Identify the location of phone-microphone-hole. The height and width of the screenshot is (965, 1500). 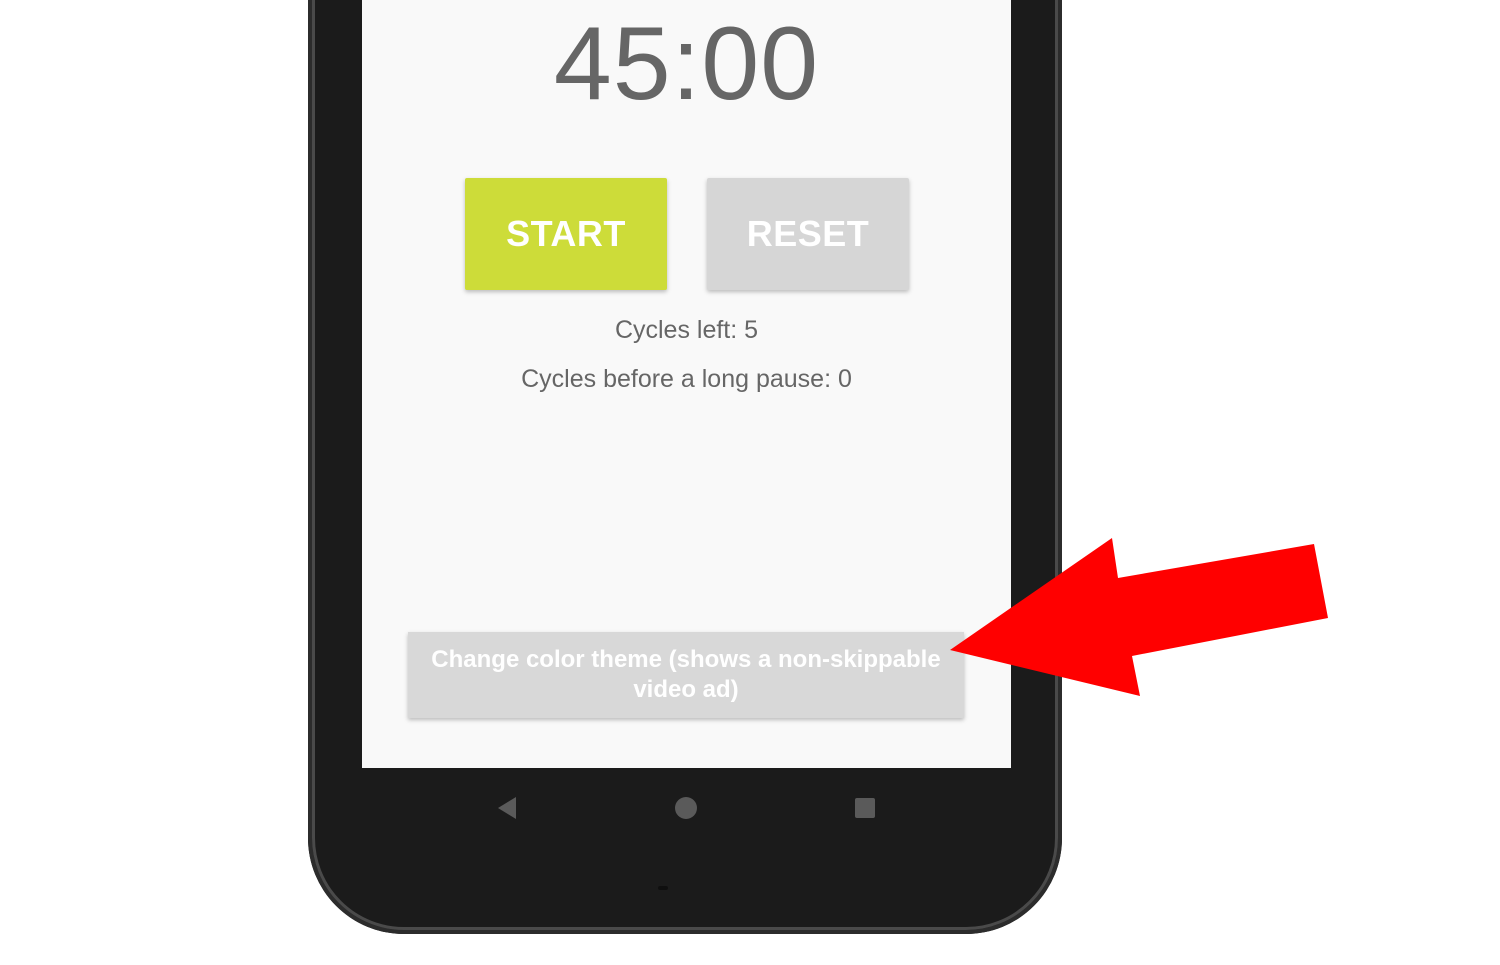
(663, 888).